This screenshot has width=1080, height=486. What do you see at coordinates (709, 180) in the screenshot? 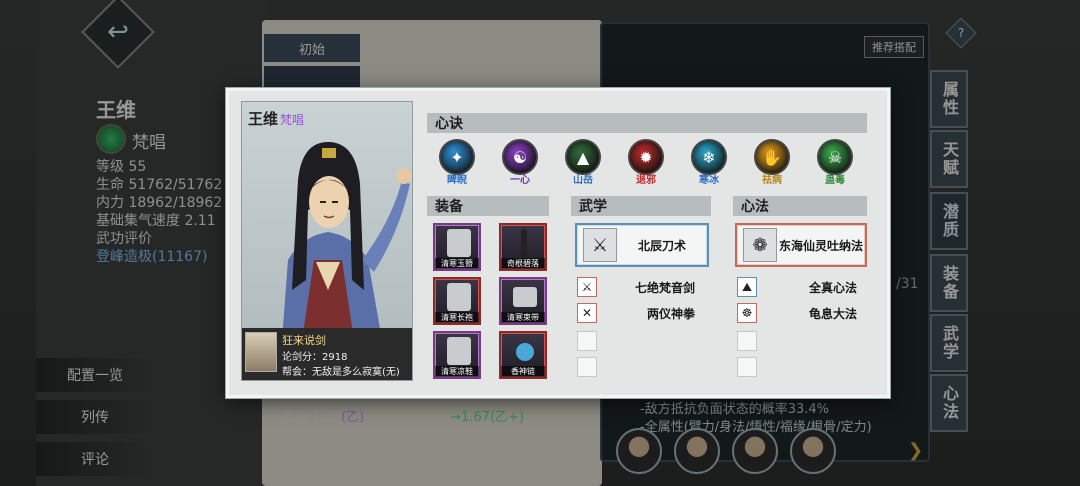
I see `xinjue-label: 寒冰` at bounding box center [709, 180].